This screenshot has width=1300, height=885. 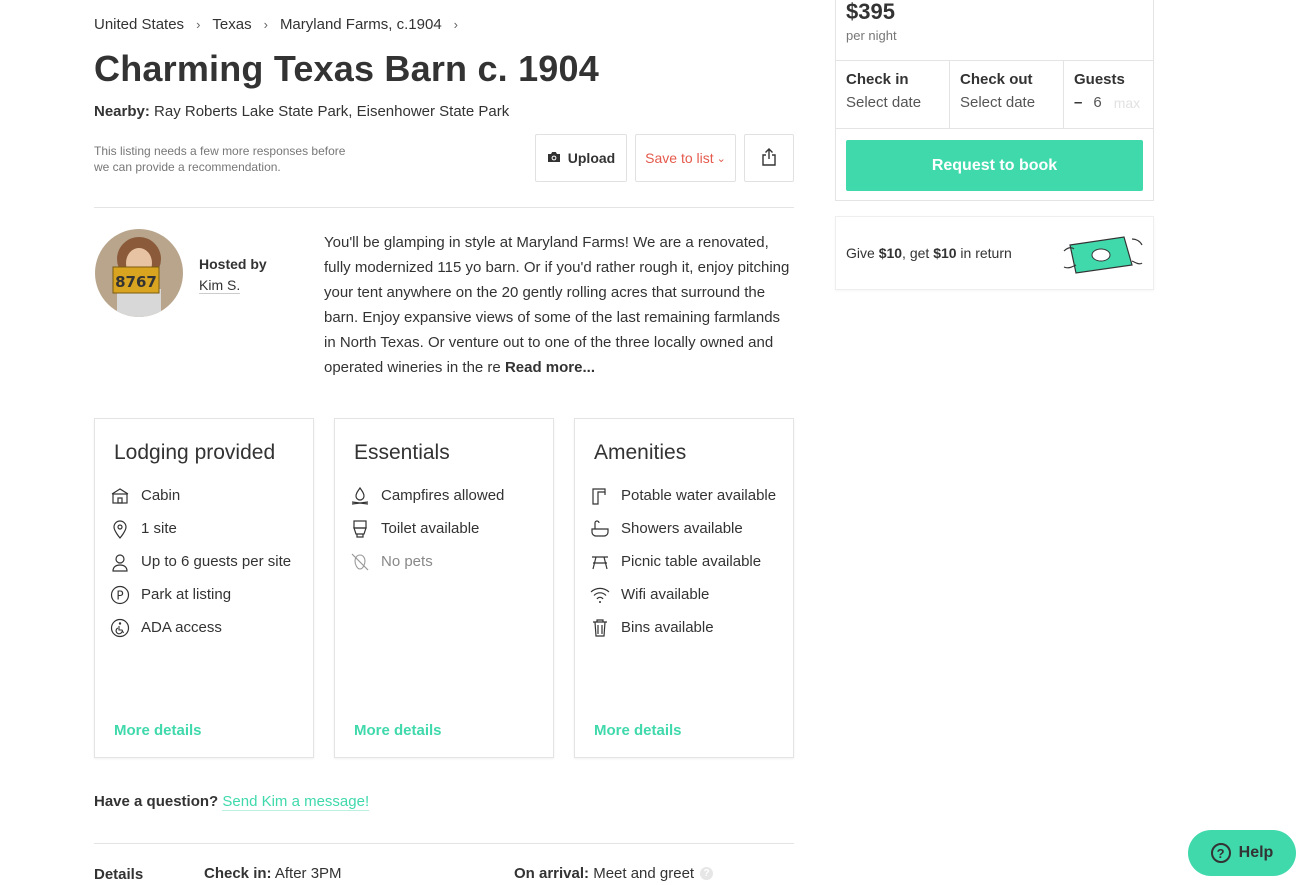 I want to click on details-heading: Details, so click(x=119, y=874).